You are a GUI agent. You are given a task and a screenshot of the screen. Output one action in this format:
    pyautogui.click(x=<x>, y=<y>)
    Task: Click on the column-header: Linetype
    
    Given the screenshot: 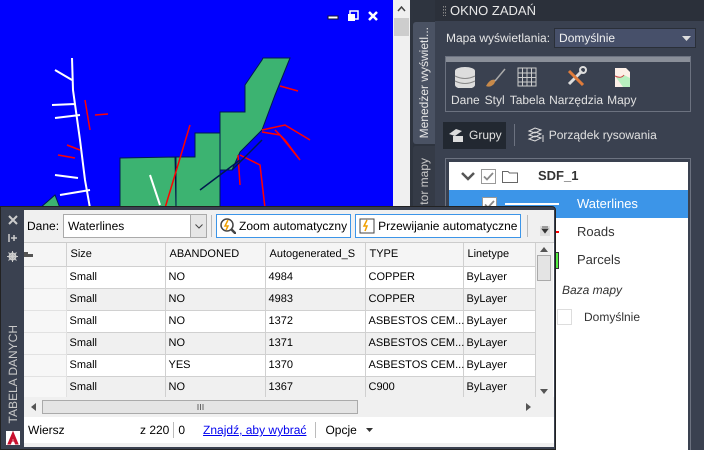 What is the action you would take?
    pyautogui.click(x=499, y=254)
    